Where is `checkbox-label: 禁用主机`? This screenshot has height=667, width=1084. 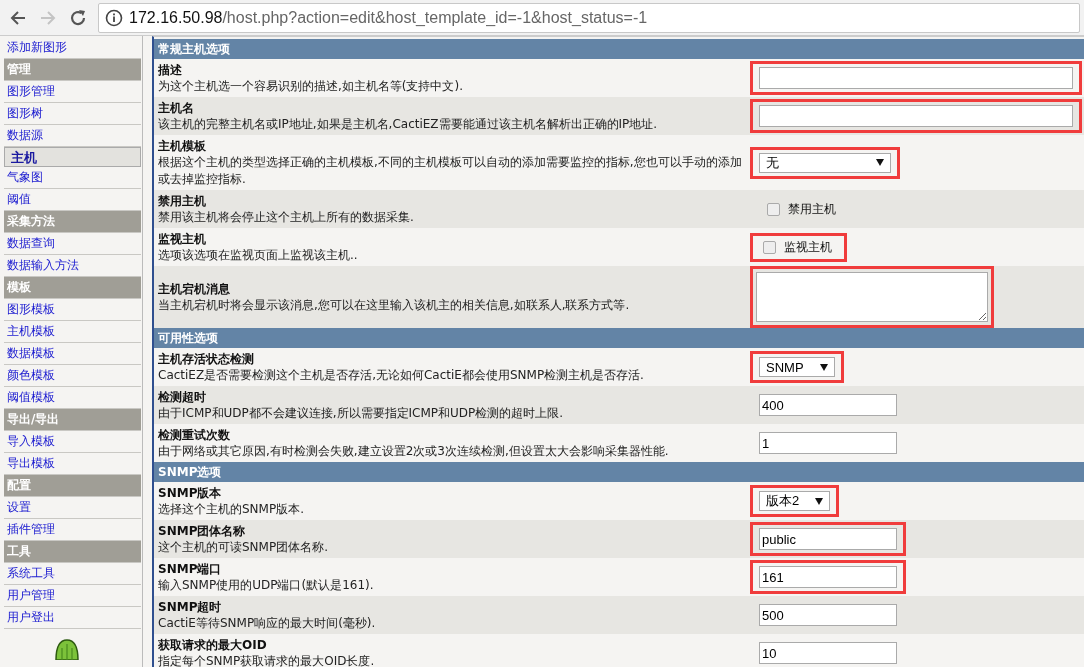
checkbox-label: 禁用主机 is located at coordinates (812, 209).